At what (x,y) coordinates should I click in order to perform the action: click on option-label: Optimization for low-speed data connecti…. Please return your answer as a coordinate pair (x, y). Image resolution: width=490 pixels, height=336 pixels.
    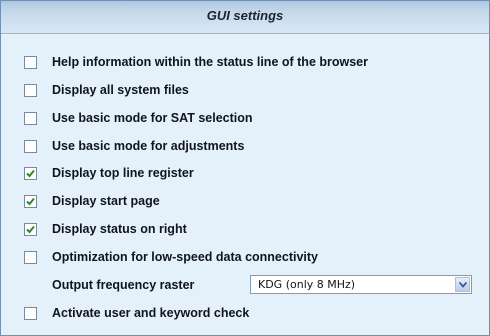
    Looking at the image, I should click on (185, 257).